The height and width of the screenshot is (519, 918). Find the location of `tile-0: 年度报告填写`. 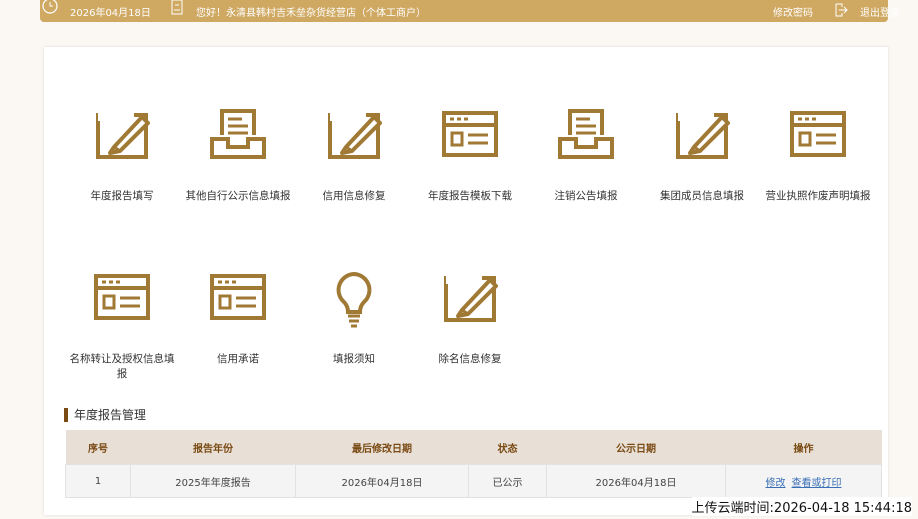

tile-0: 年度报告填写 is located at coordinates (122, 154).